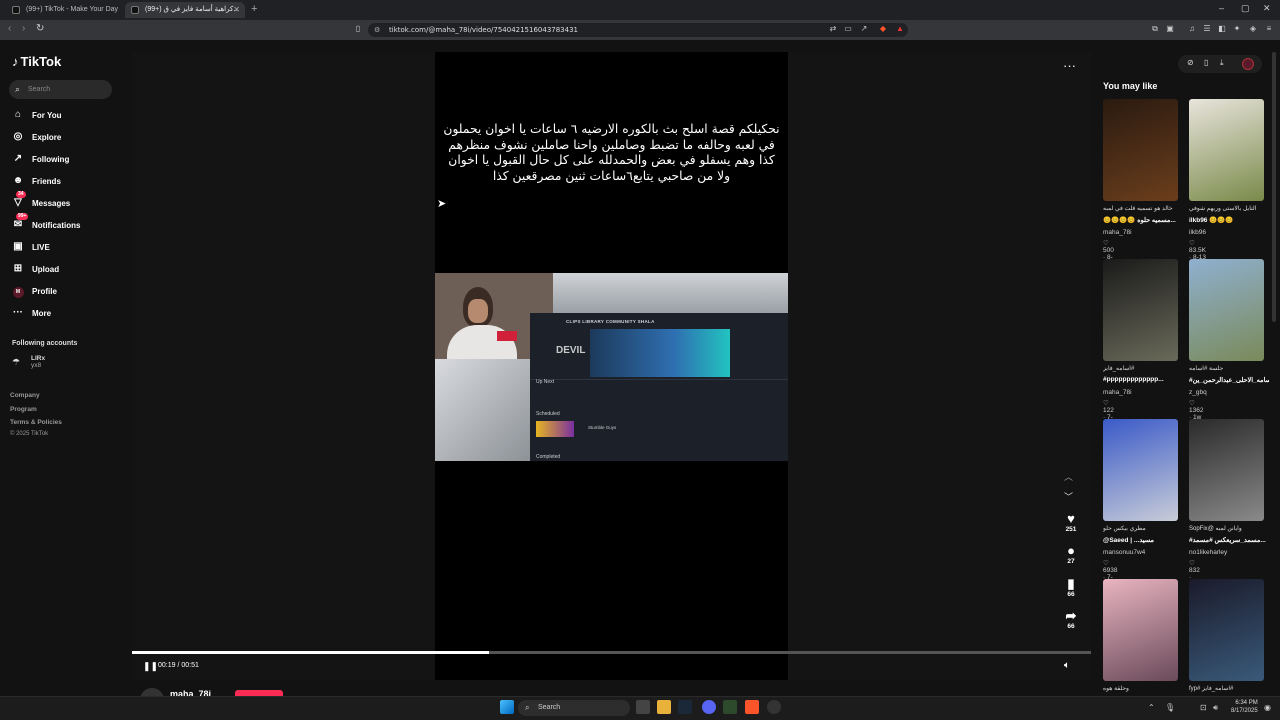 The image size is (1280, 720). I want to click on footer-terms-link: Terms & Policies, so click(36, 422).